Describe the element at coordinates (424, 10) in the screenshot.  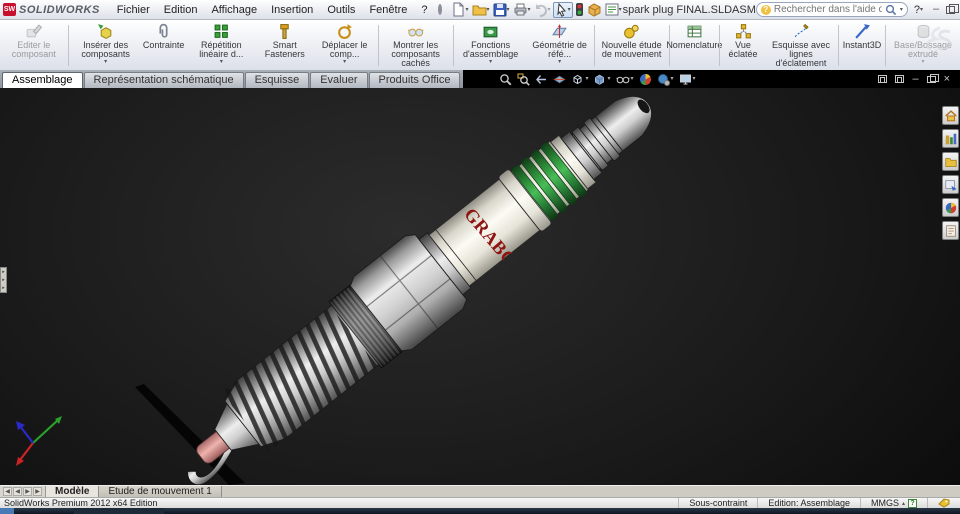
I see `menu-help: ?` at that location.